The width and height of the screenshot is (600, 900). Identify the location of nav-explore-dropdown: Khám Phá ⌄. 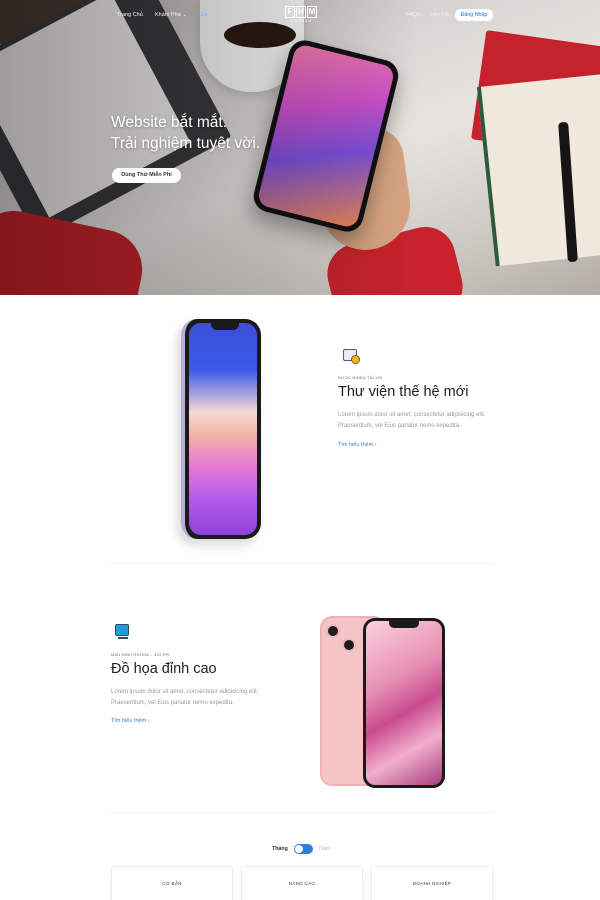
(171, 15).